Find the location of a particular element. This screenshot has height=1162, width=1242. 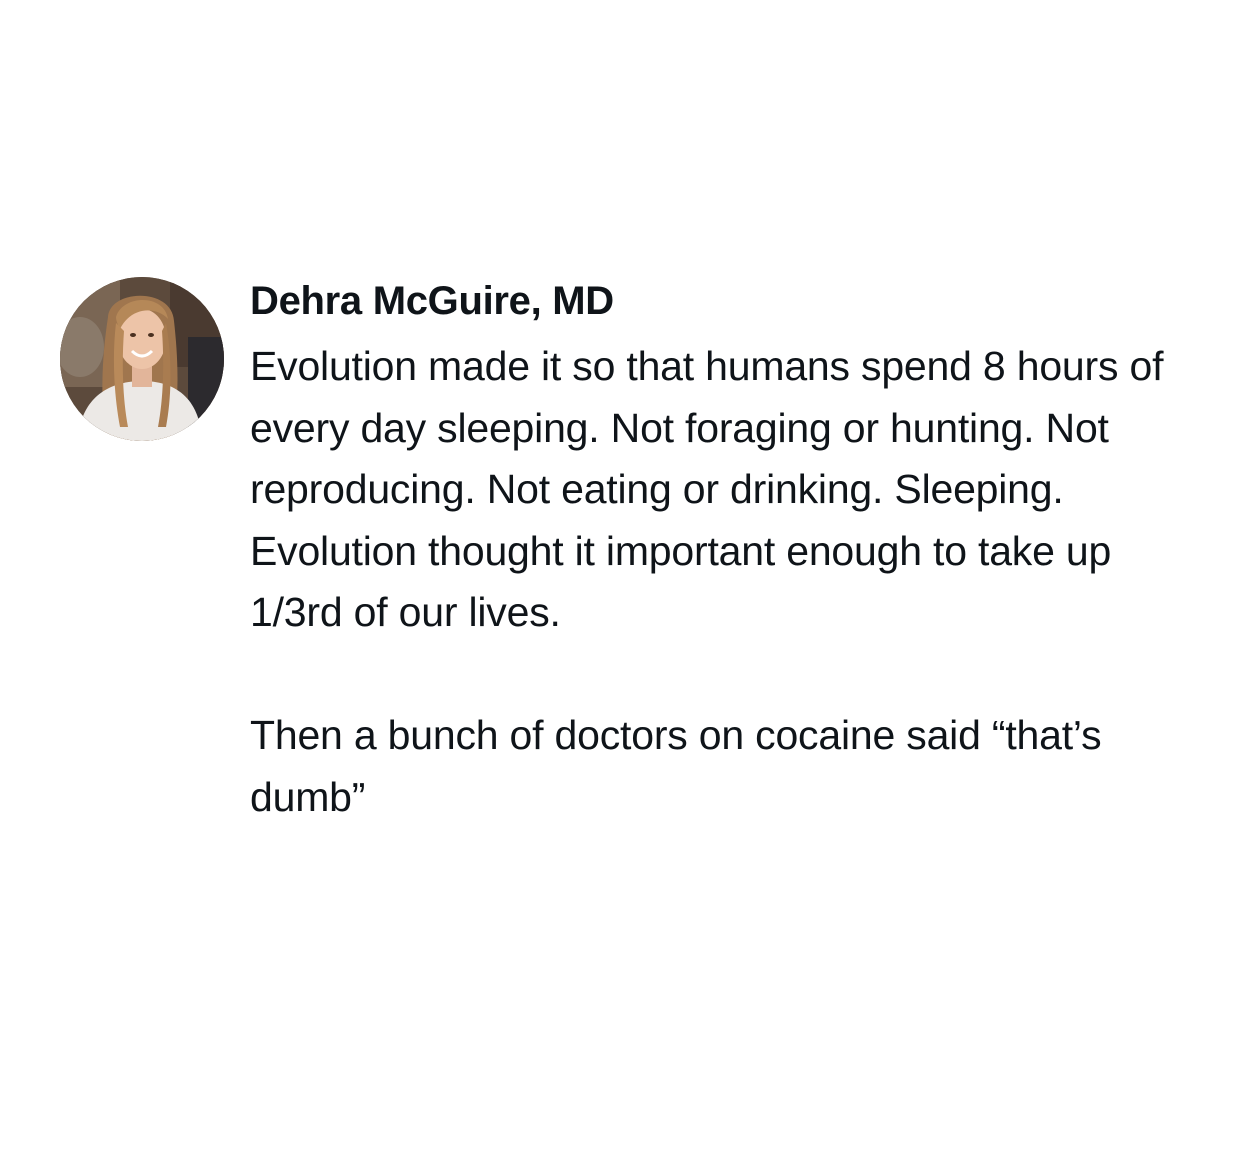

profile-photo-icon is located at coordinates (142, 359).